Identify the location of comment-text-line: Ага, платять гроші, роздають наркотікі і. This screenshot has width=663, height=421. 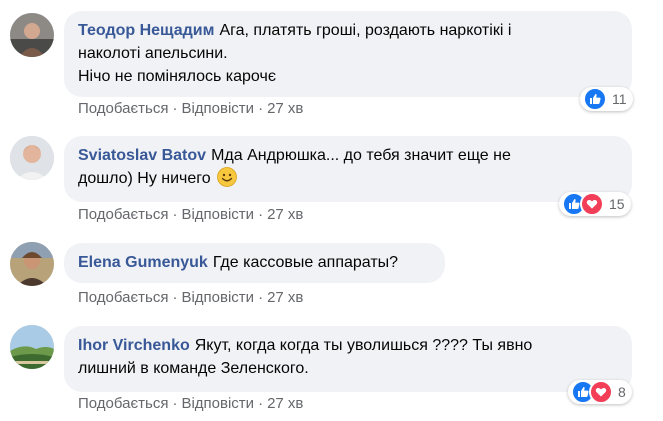
(365, 30).